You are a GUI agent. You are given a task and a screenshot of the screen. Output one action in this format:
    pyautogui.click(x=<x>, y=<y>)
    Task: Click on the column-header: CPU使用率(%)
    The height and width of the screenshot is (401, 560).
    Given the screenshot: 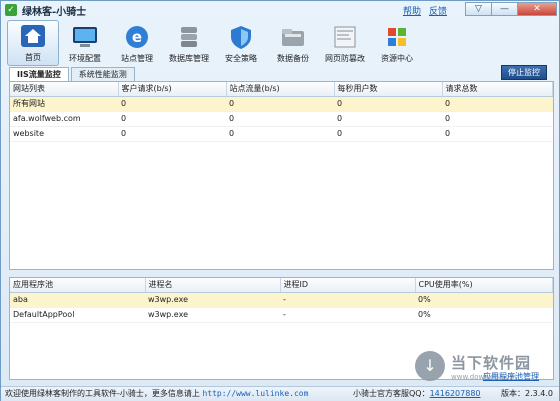 What is the action you would take?
    pyautogui.click(x=484, y=285)
    